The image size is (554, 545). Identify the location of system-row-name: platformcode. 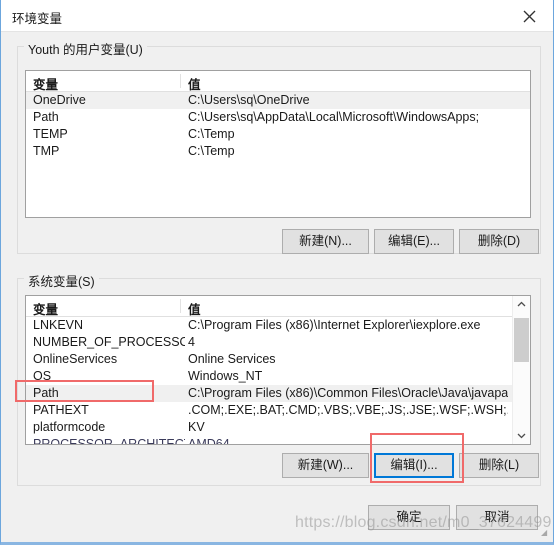
(69, 427).